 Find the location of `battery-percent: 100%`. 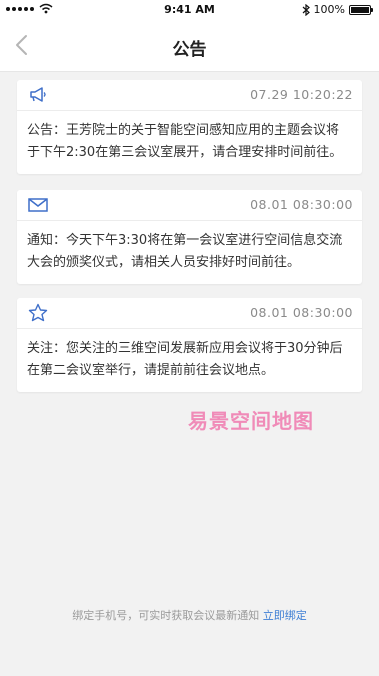

battery-percent: 100% is located at coordinates (329, 9).